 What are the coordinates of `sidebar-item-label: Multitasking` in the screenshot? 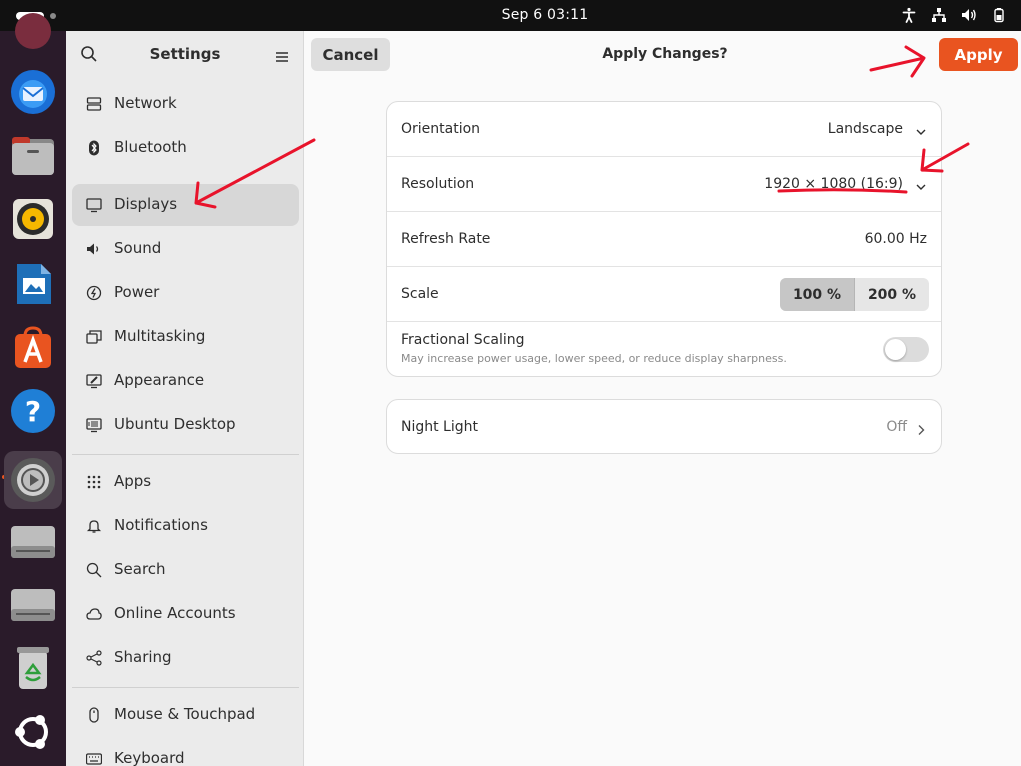 It's located at (160, 336).